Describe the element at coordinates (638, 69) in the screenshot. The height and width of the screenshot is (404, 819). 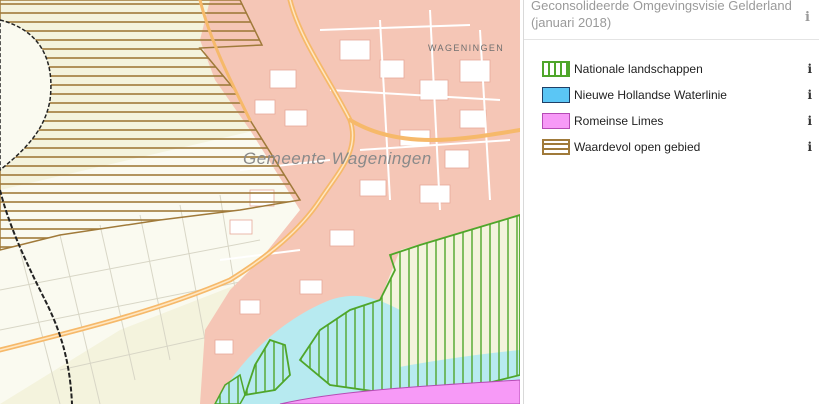
I see `legend-label: Nationale landschappen` at that location.